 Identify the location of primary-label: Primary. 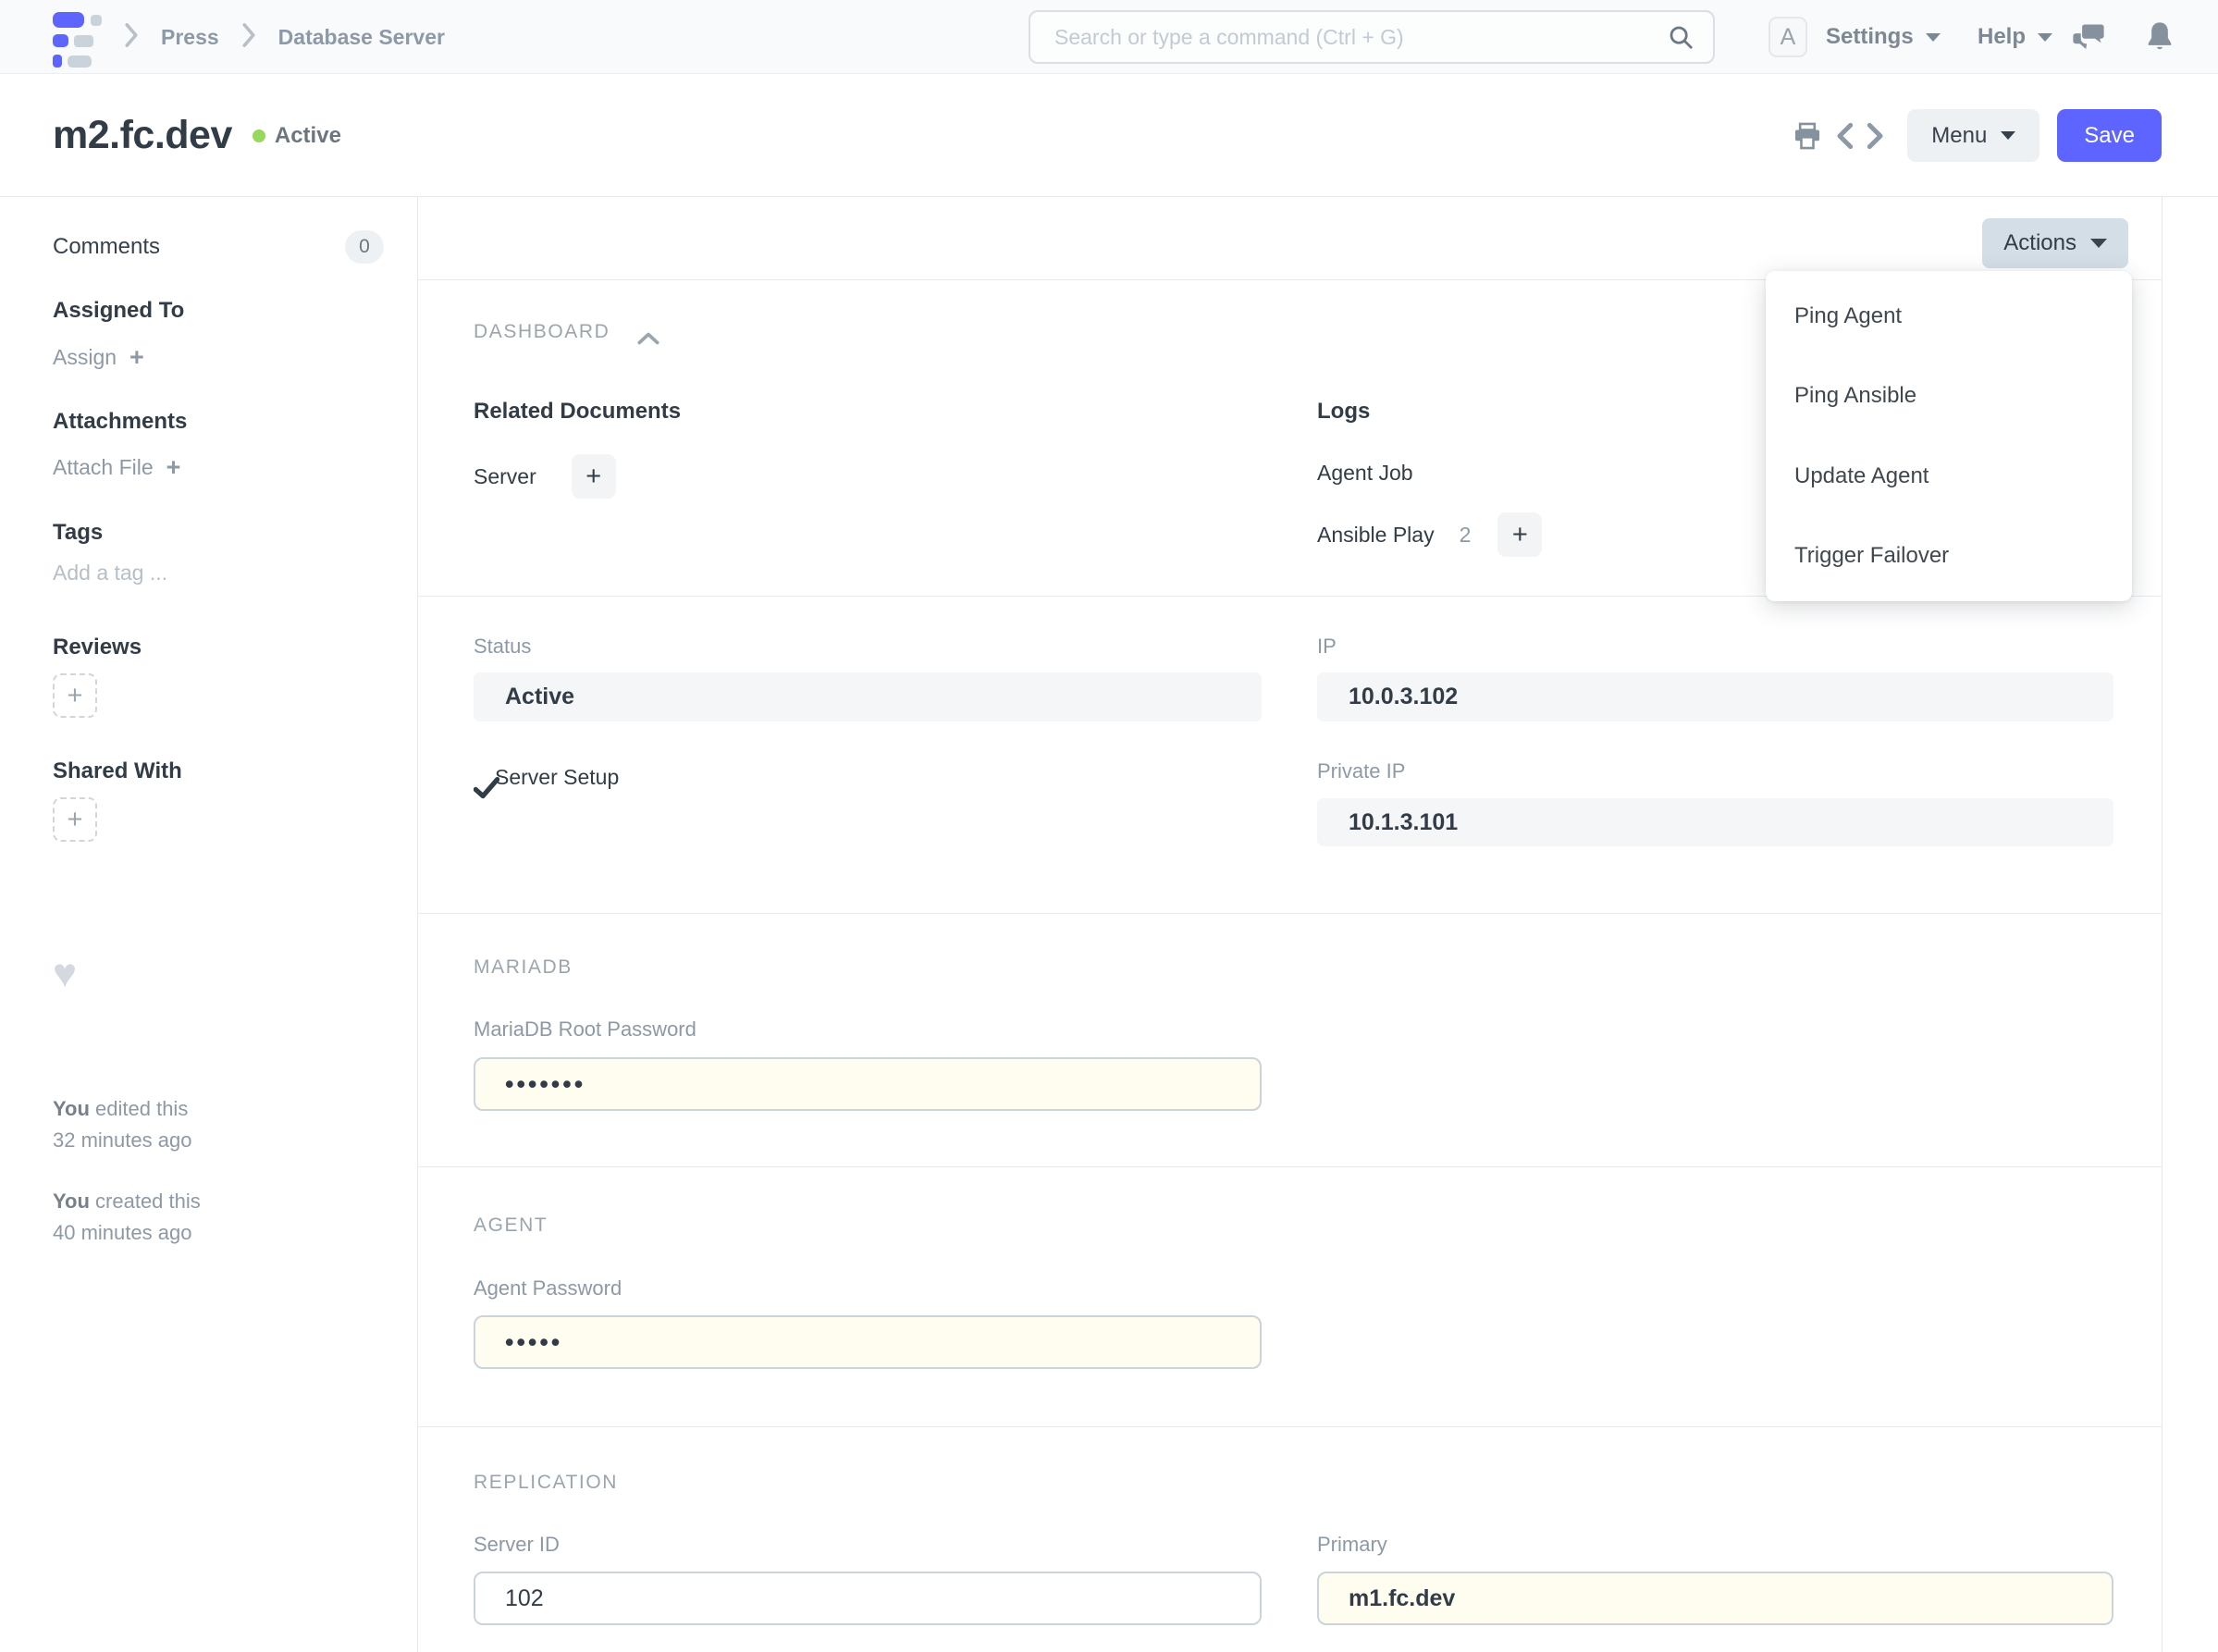
(1352, 1544).